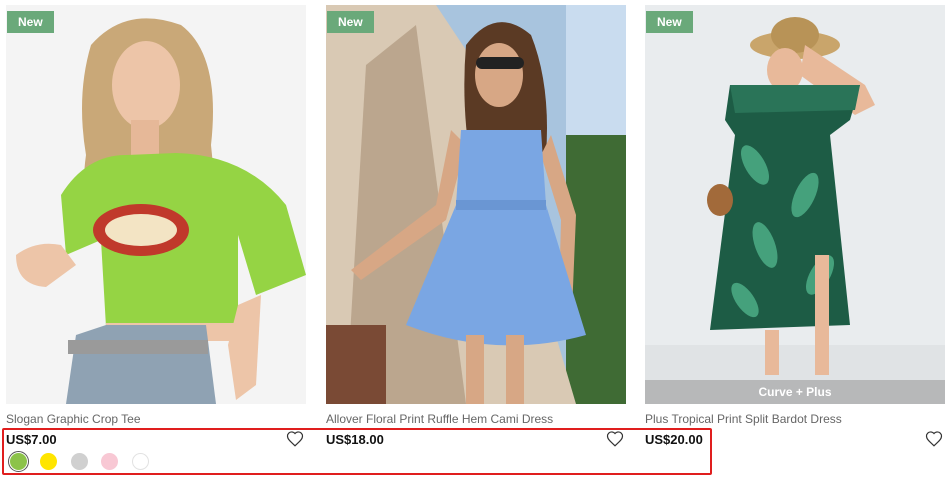 The width and height of the screenshot is (950, 482). What do you see at coordinates (795, 442) in the screenshot?
I see `price-row: US$20.00` at bounding box center [795, 442].